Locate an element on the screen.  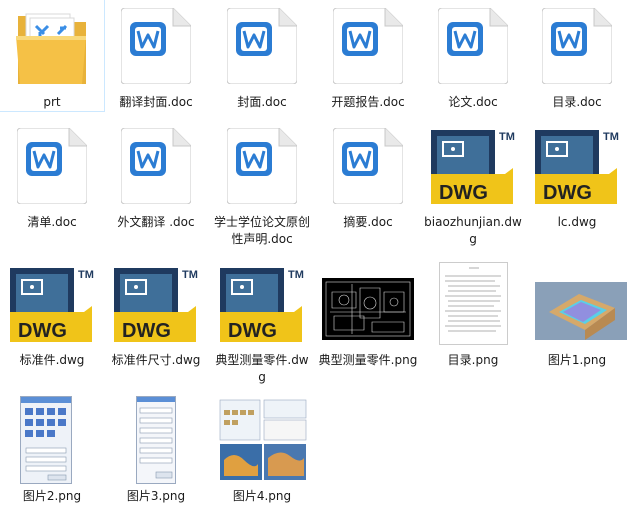
doc-item: 封面.doc is located at coordinates (262, 55).